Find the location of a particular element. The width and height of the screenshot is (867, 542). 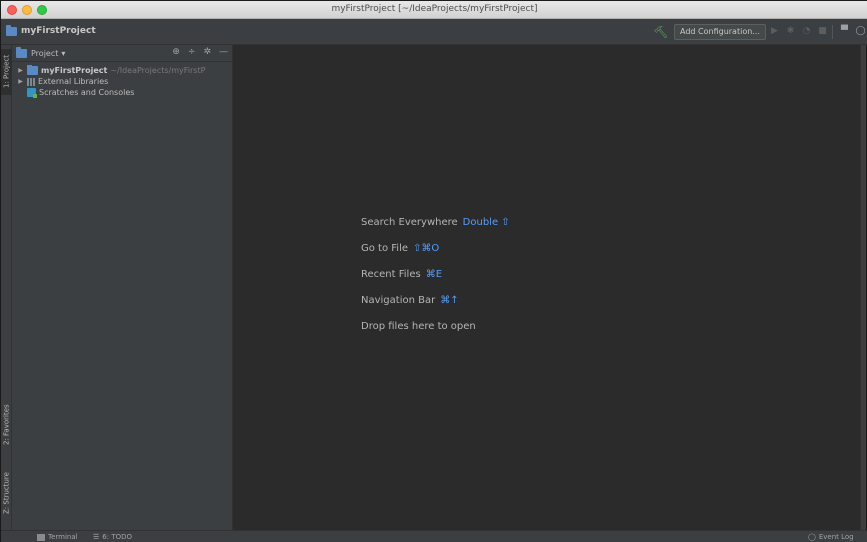

tree-item-label: External Libraries is located at coordinates (73, 81).